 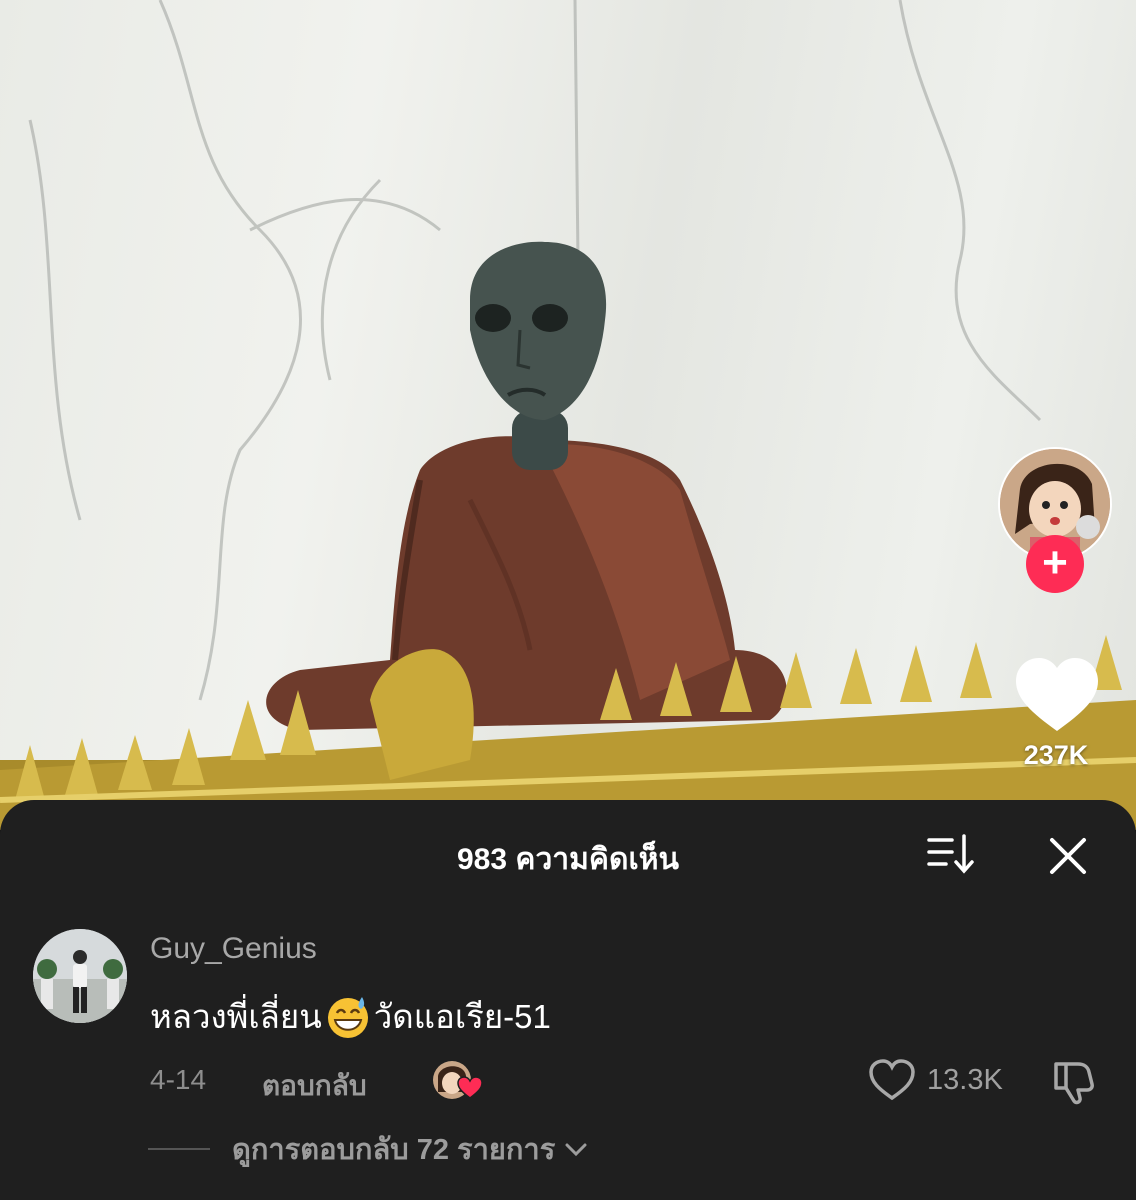 I want to click on reply-button: ตอบกลับ, so click(x=314, y=1086).